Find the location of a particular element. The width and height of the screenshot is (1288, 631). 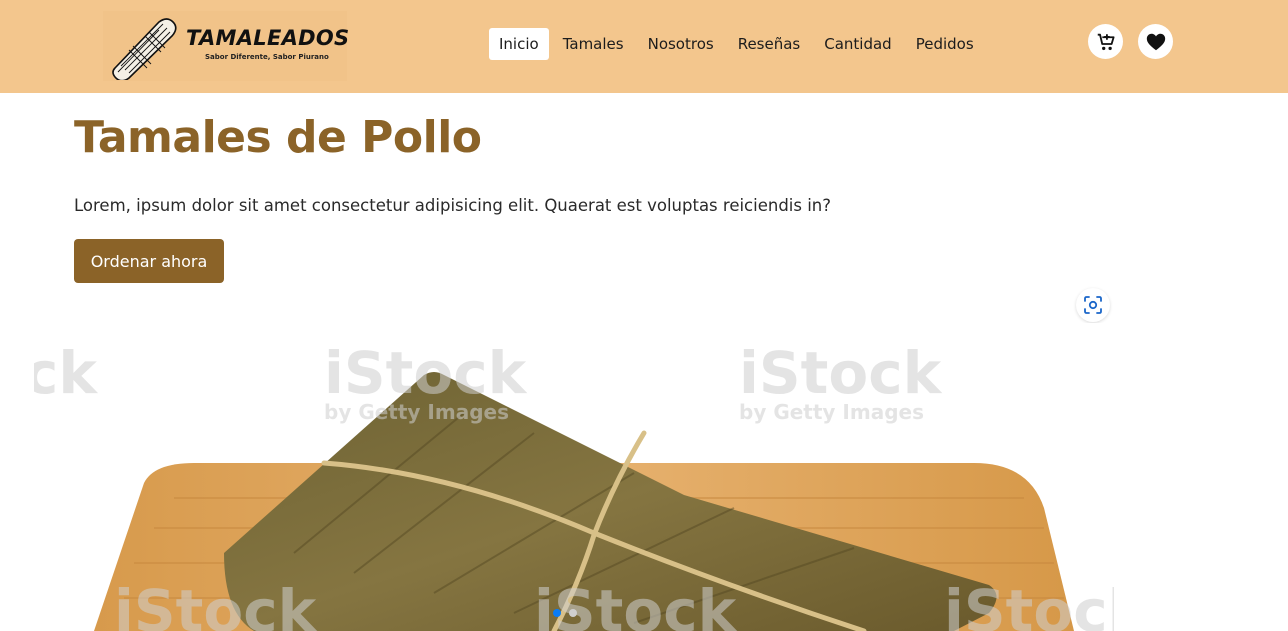

lens-scan-icon is located at coordinates (1093, 305).